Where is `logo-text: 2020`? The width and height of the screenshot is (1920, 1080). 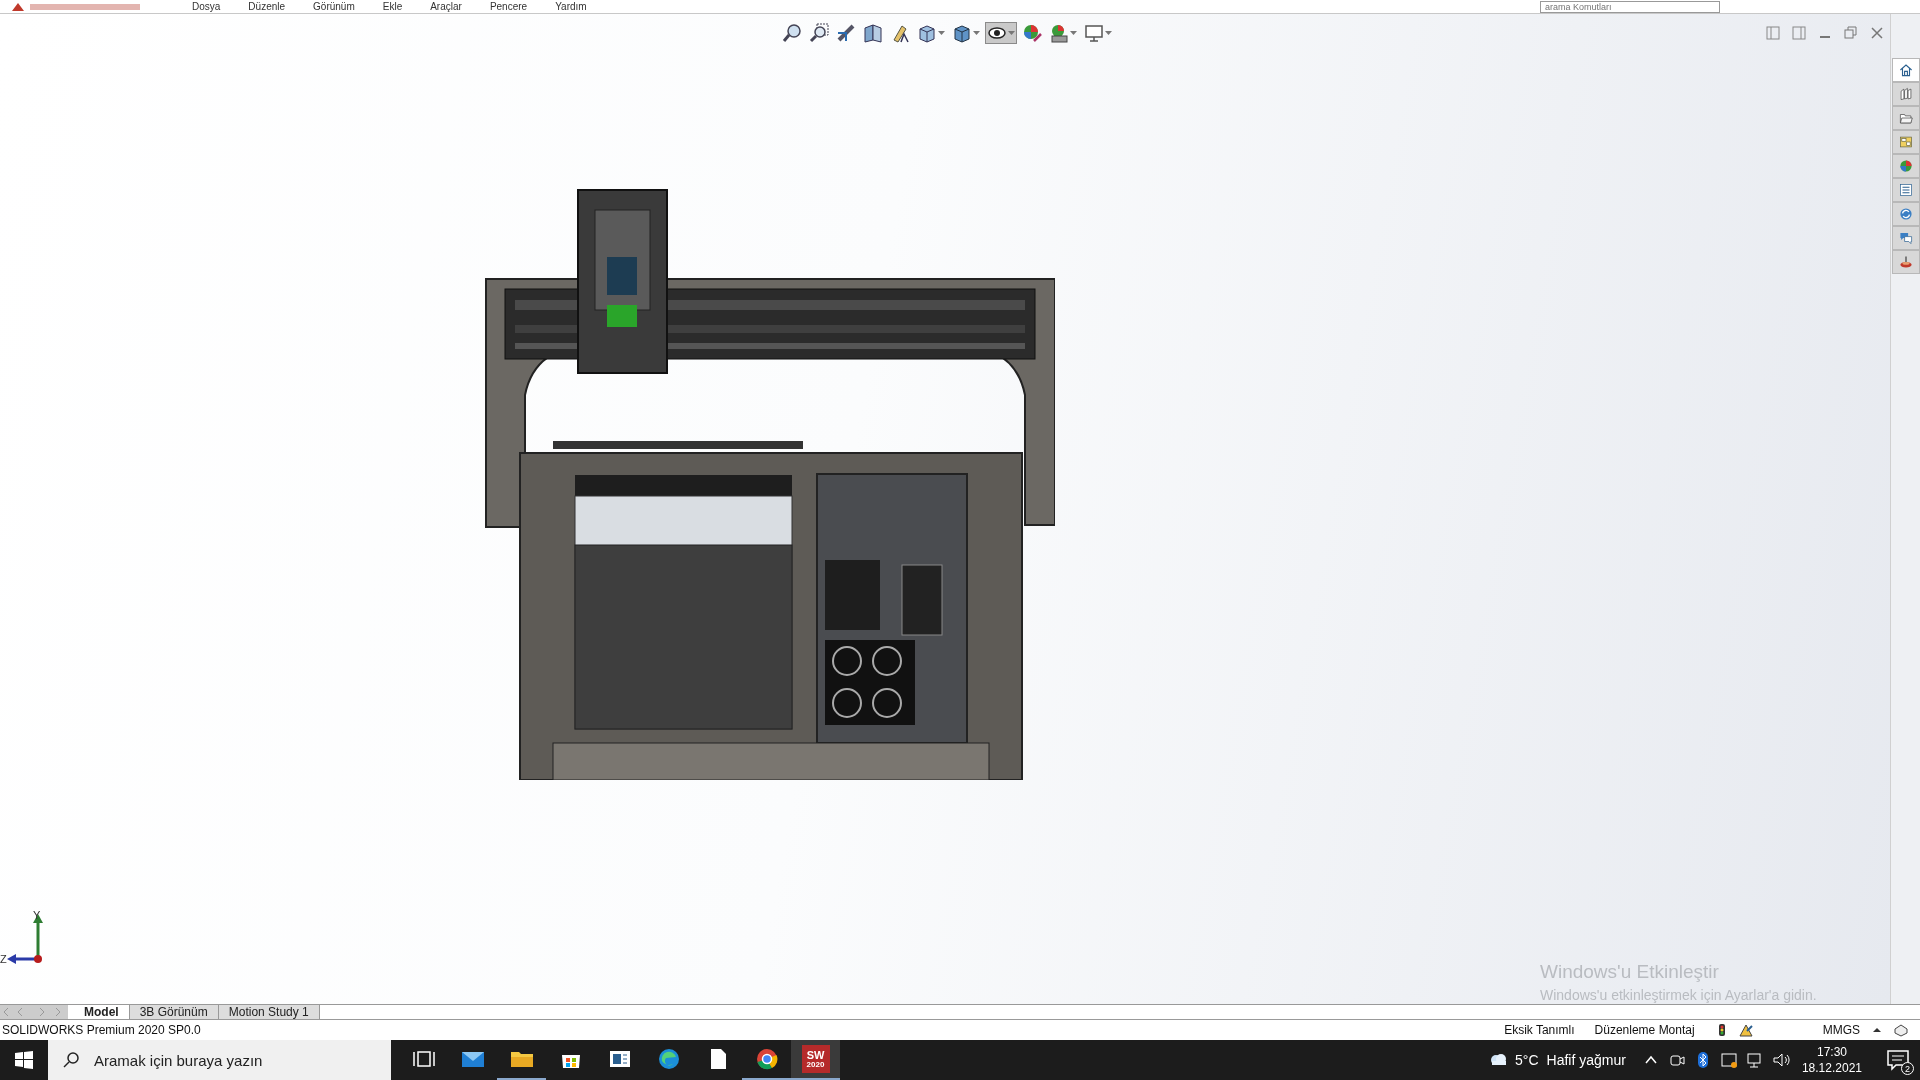
logo-text: 2020 is located at coordinates (815, 1064).